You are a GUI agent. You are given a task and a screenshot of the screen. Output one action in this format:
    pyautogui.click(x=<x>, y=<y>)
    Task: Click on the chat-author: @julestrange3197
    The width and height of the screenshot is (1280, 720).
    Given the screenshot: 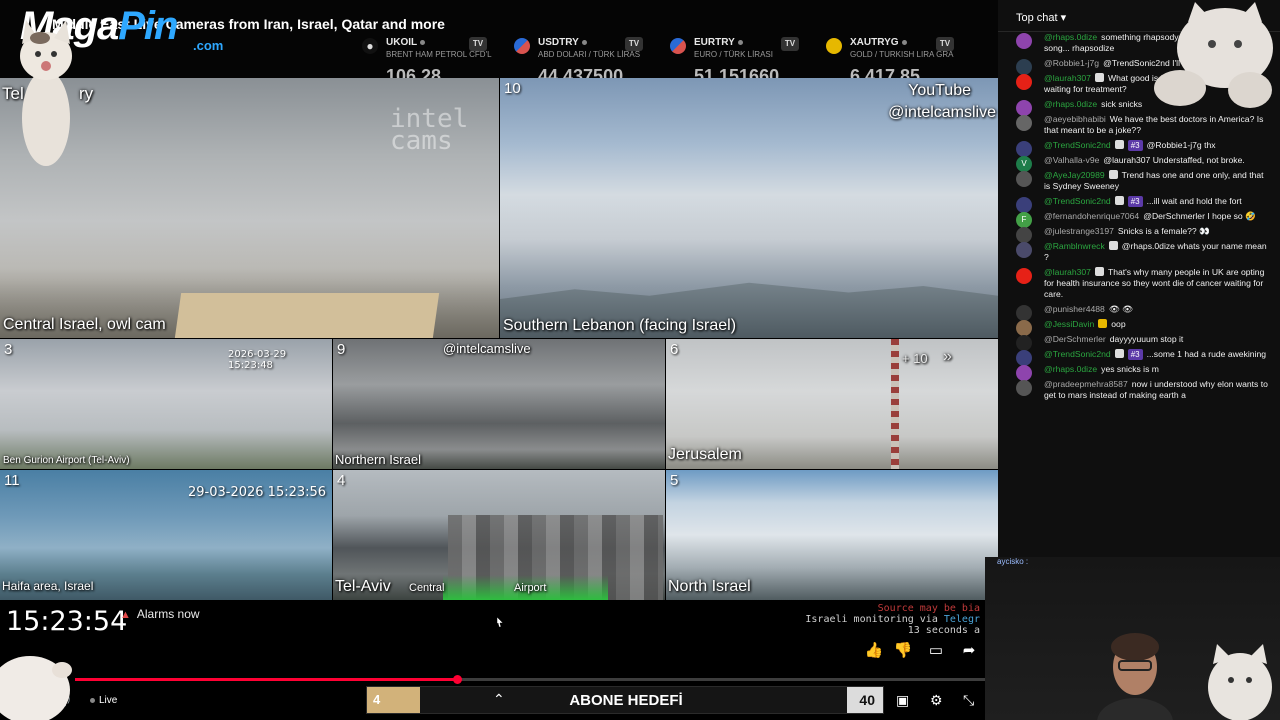 What is the action you would take?
    pyautogui.click(x=1079, y=231)
    